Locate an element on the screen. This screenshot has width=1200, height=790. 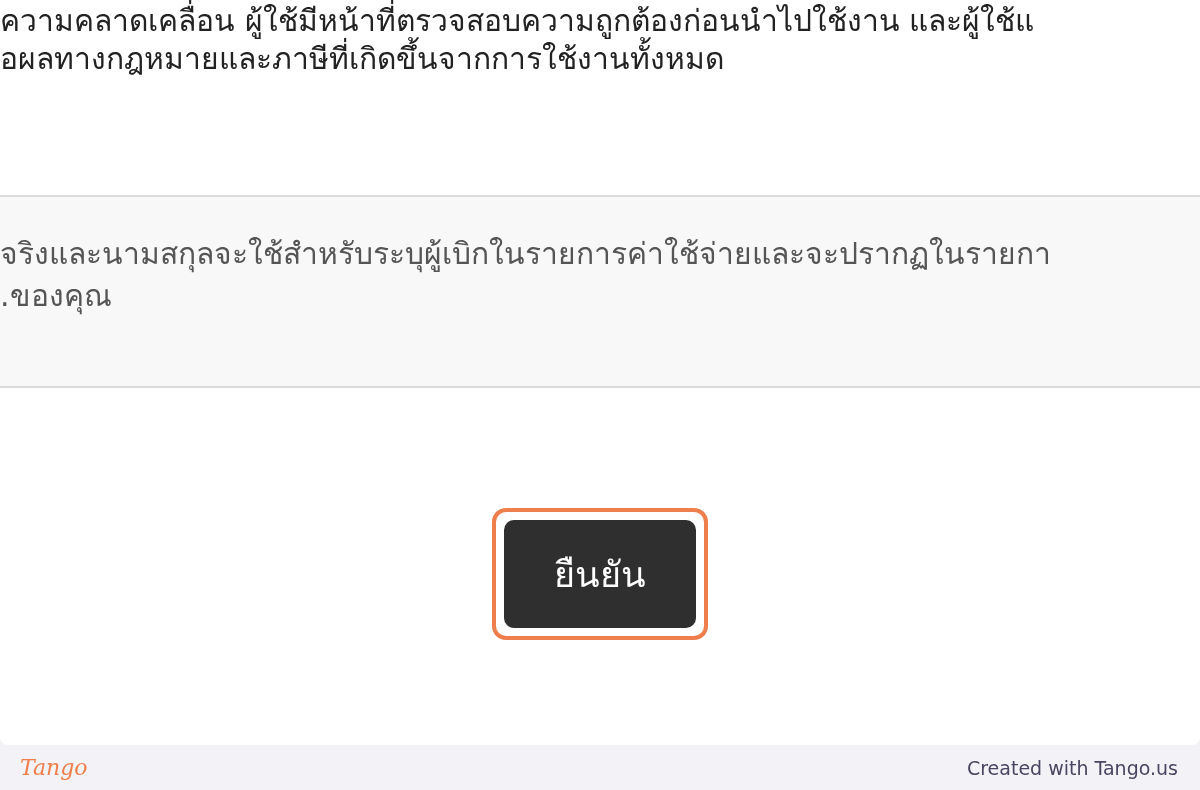
note-text: จริงและนามสกุลจะใช้สำหรับระบุผู้เบิกในรายการค่าใช้จ่ายและจะปรากฏในรายกา is located at coordinates (525, 254).